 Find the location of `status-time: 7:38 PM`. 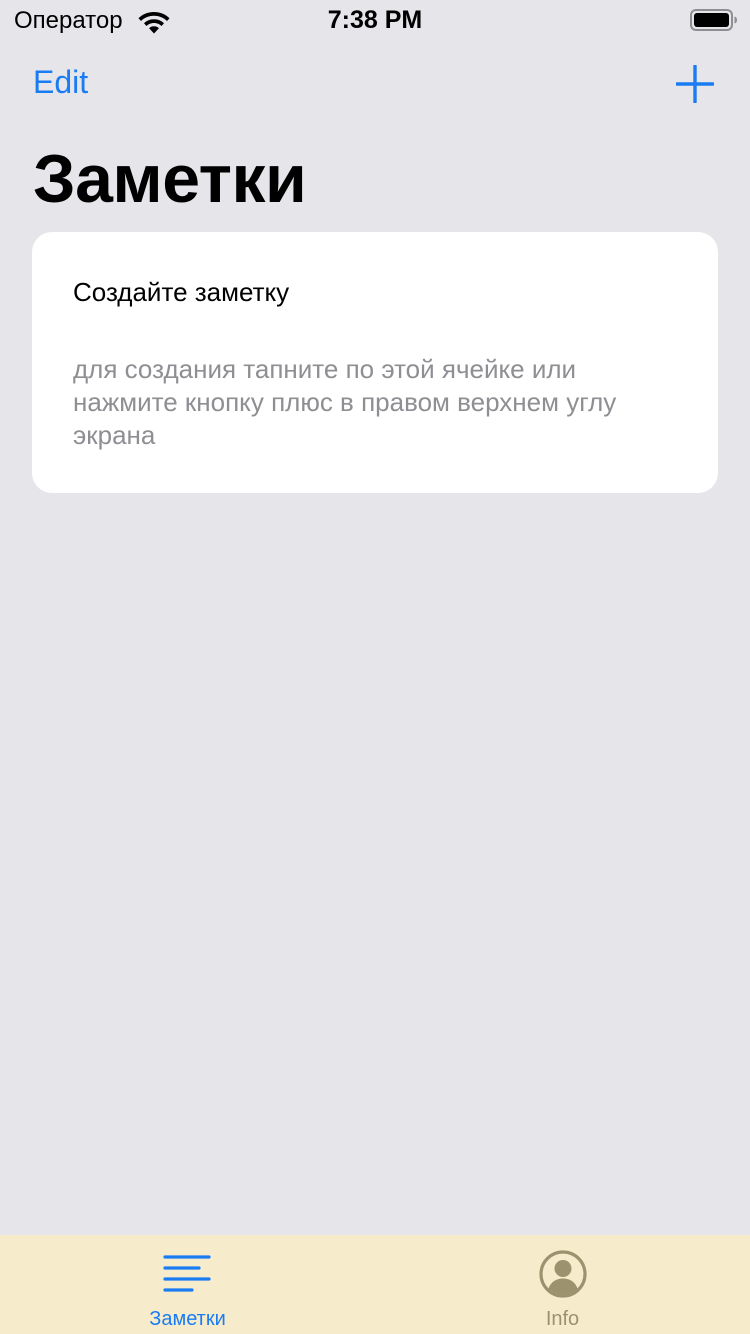

status-time: 7:38 PM is located at coordinates (375, 20).